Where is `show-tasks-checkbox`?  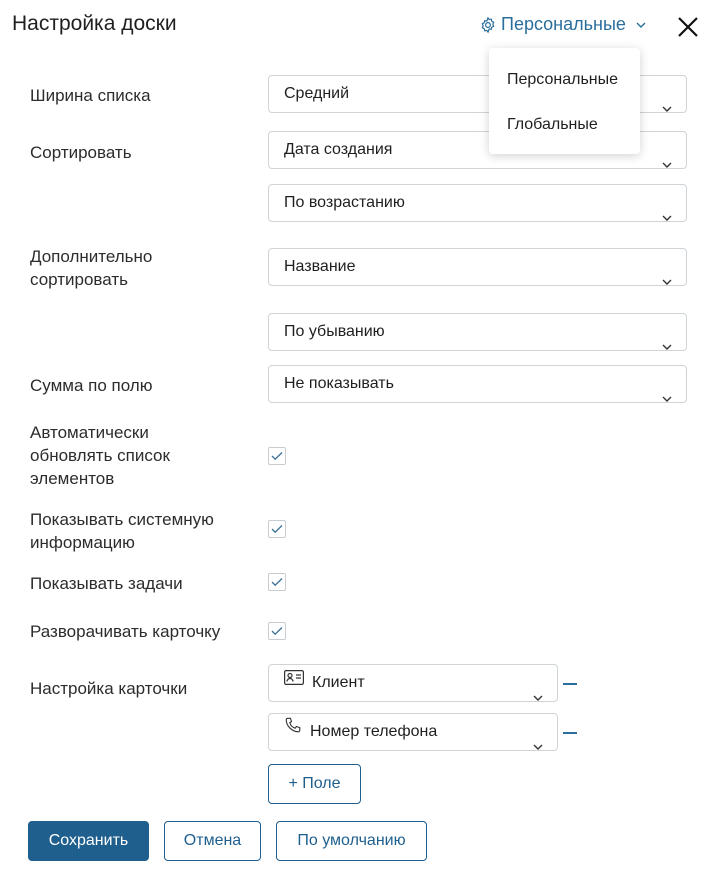 show-tasks-checkbox is located at coordinates (277, 582).